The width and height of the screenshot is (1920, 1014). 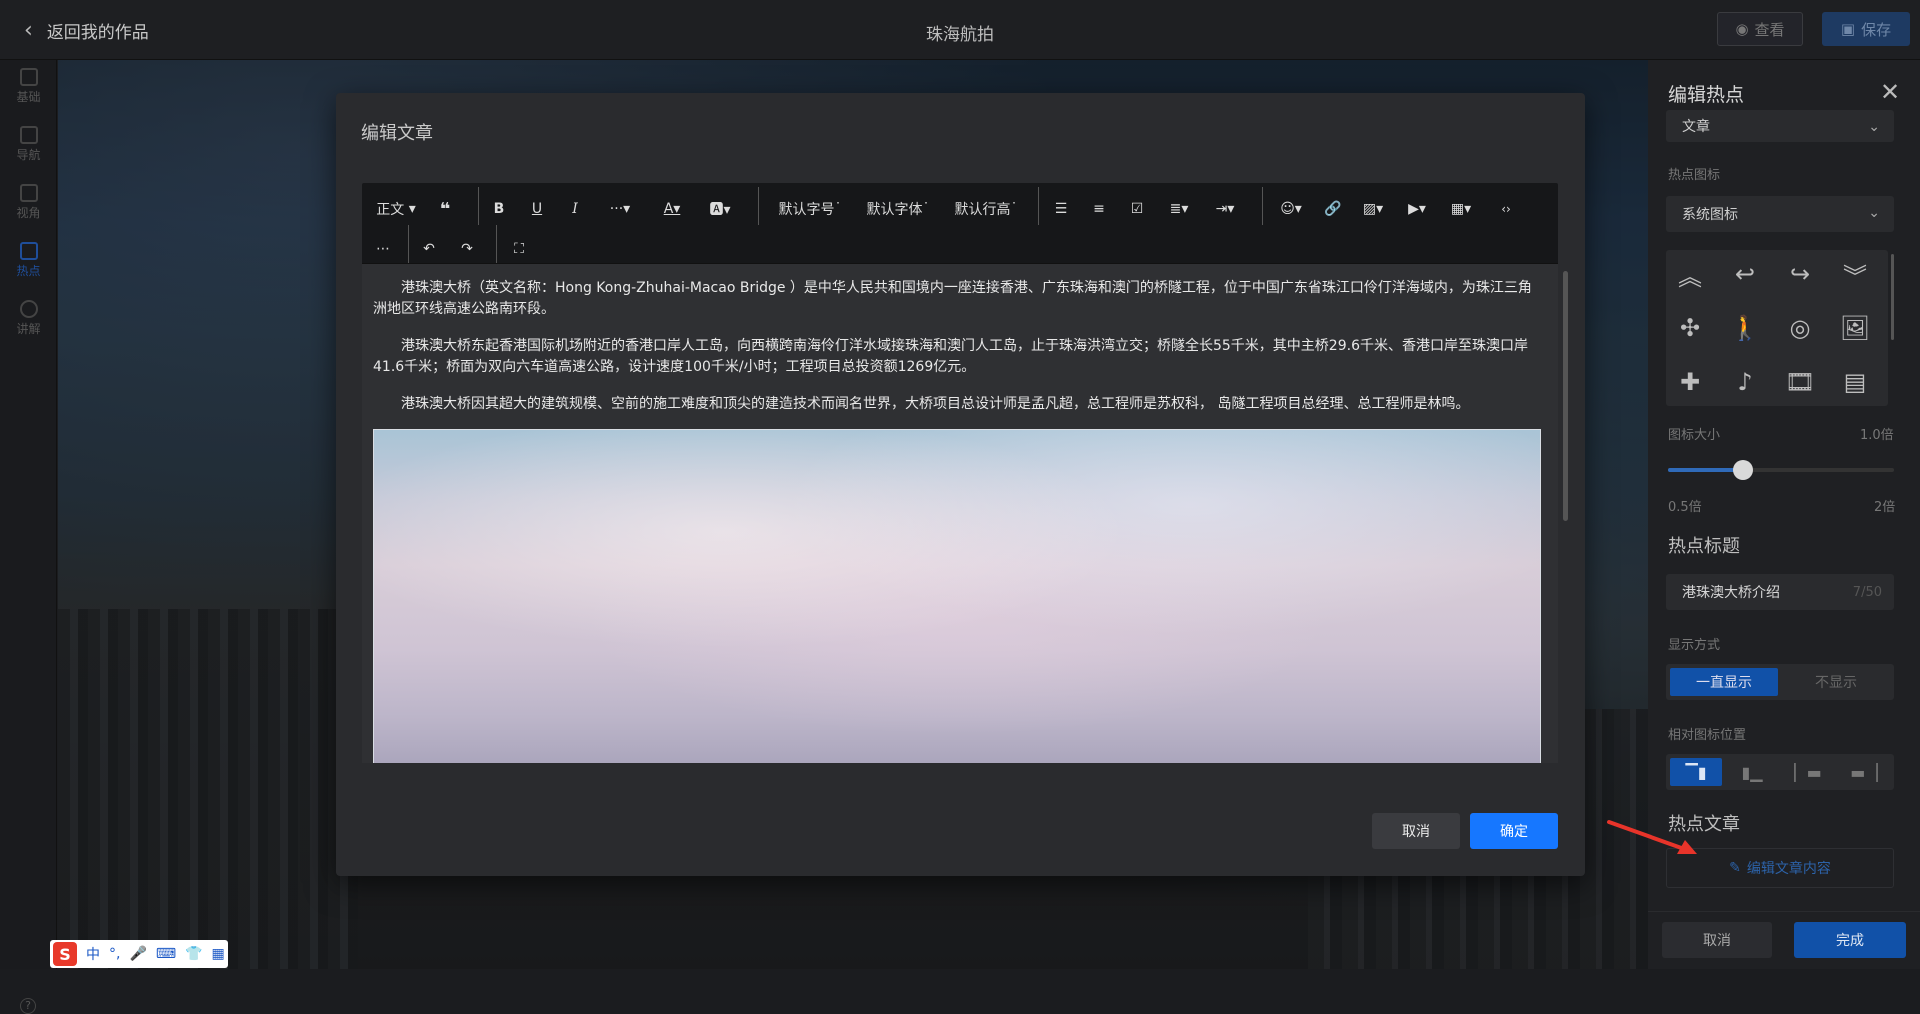 I want to click on panel-cancel-button: 取消, so click(x=1717, y=940).